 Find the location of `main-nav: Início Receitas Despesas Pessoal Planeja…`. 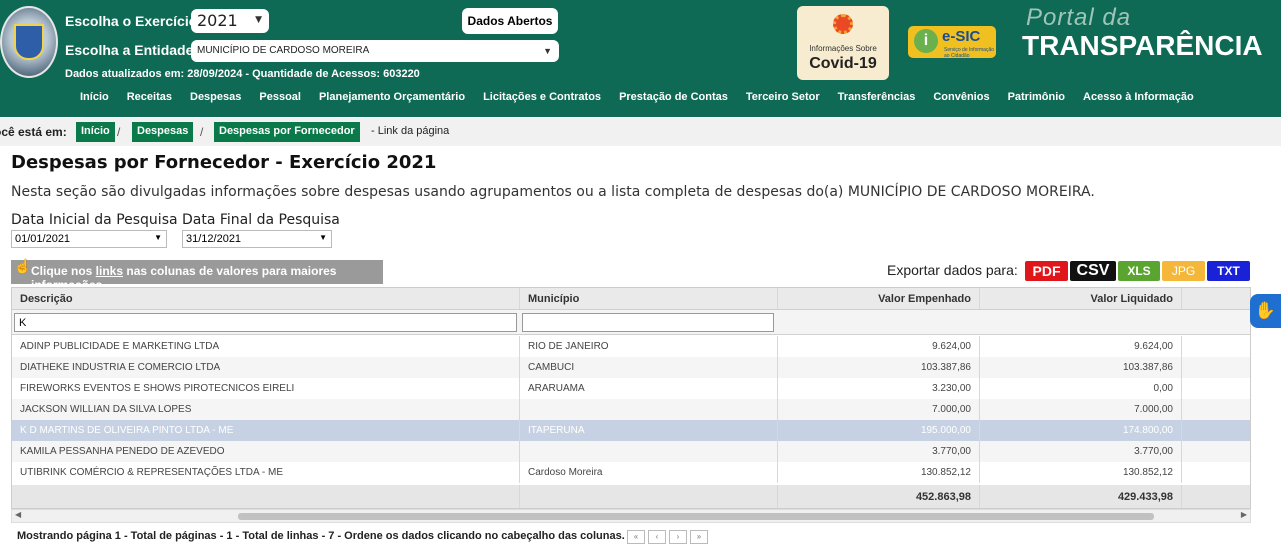

main-nav: Início Receitas Despesas Pessoal Planeja… is located at coordinates (637, 97).